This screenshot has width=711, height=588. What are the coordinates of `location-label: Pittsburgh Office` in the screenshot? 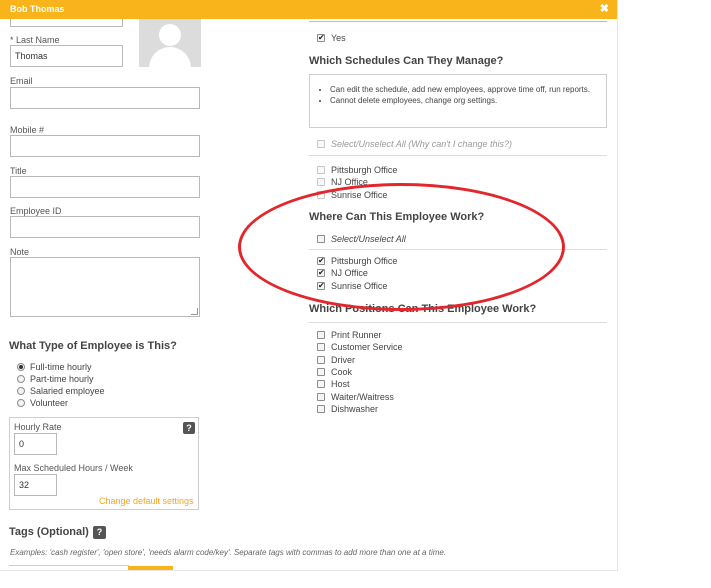 It's located at (364, 170).